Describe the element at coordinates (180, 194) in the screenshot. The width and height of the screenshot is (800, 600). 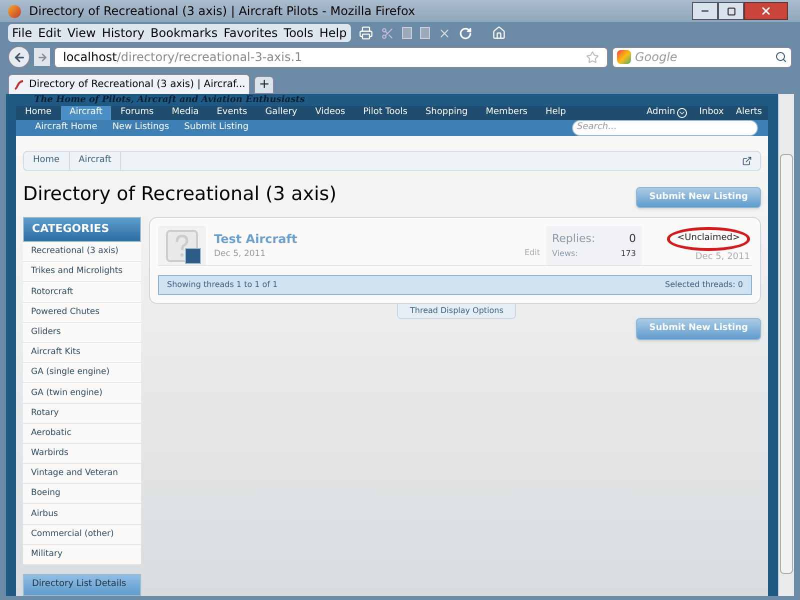
I see `page-title: Directory of Recreational (3 axis)` at that location.